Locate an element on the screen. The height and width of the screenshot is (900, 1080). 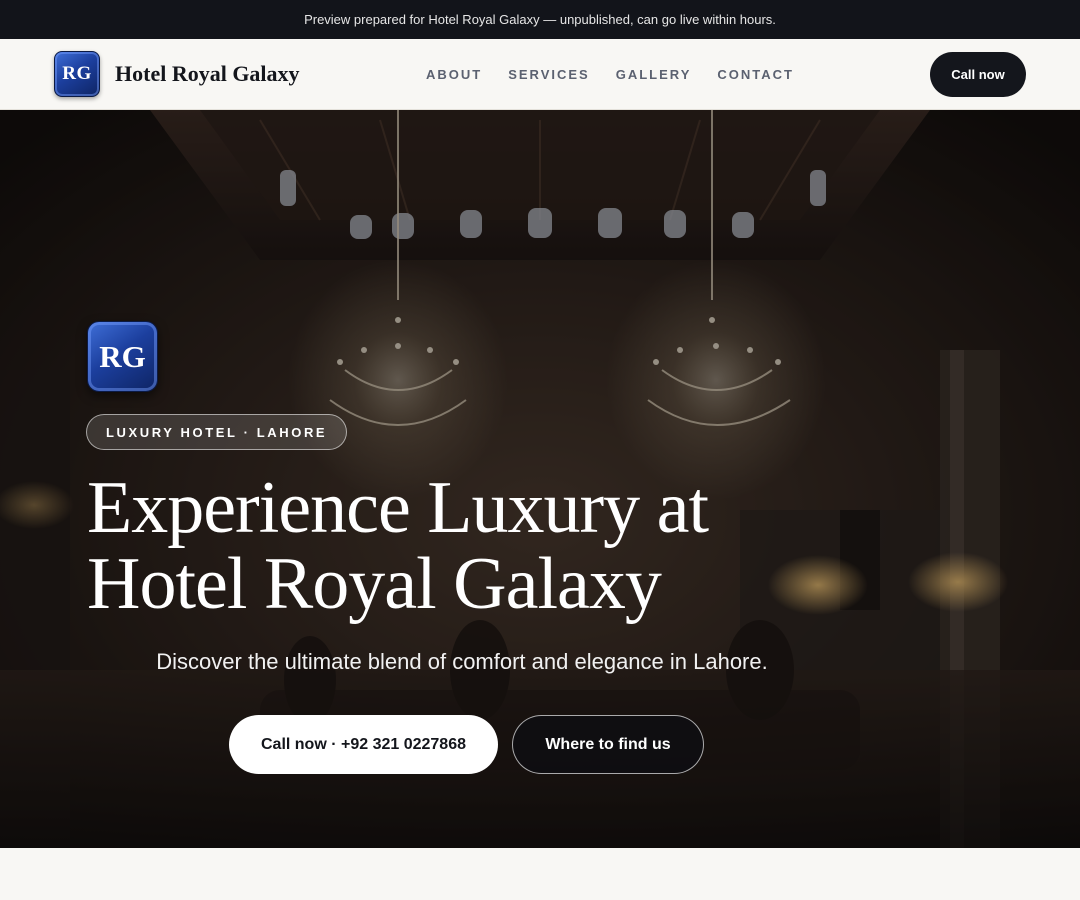
brand-logo-text: RG is located at coordinates (77, 73).